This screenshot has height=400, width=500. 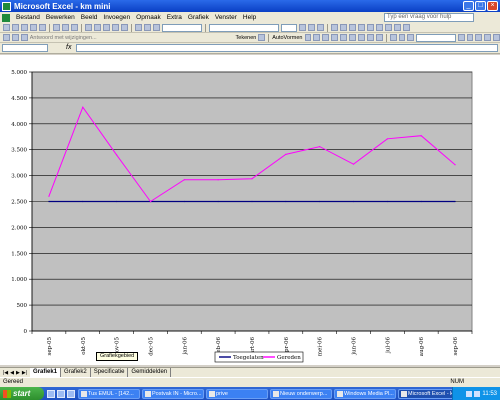 What do you see at coordinates (60, 17) in the screenshot?
I see `menu-bewerken: Bewerken` at bounding box center [60, 17].